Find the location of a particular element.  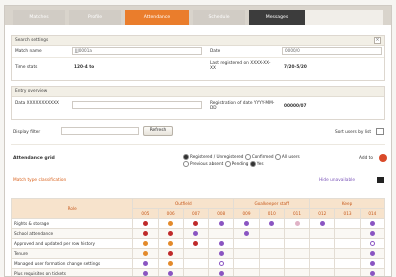

close-icon: × is located at coordinates (377, 40).